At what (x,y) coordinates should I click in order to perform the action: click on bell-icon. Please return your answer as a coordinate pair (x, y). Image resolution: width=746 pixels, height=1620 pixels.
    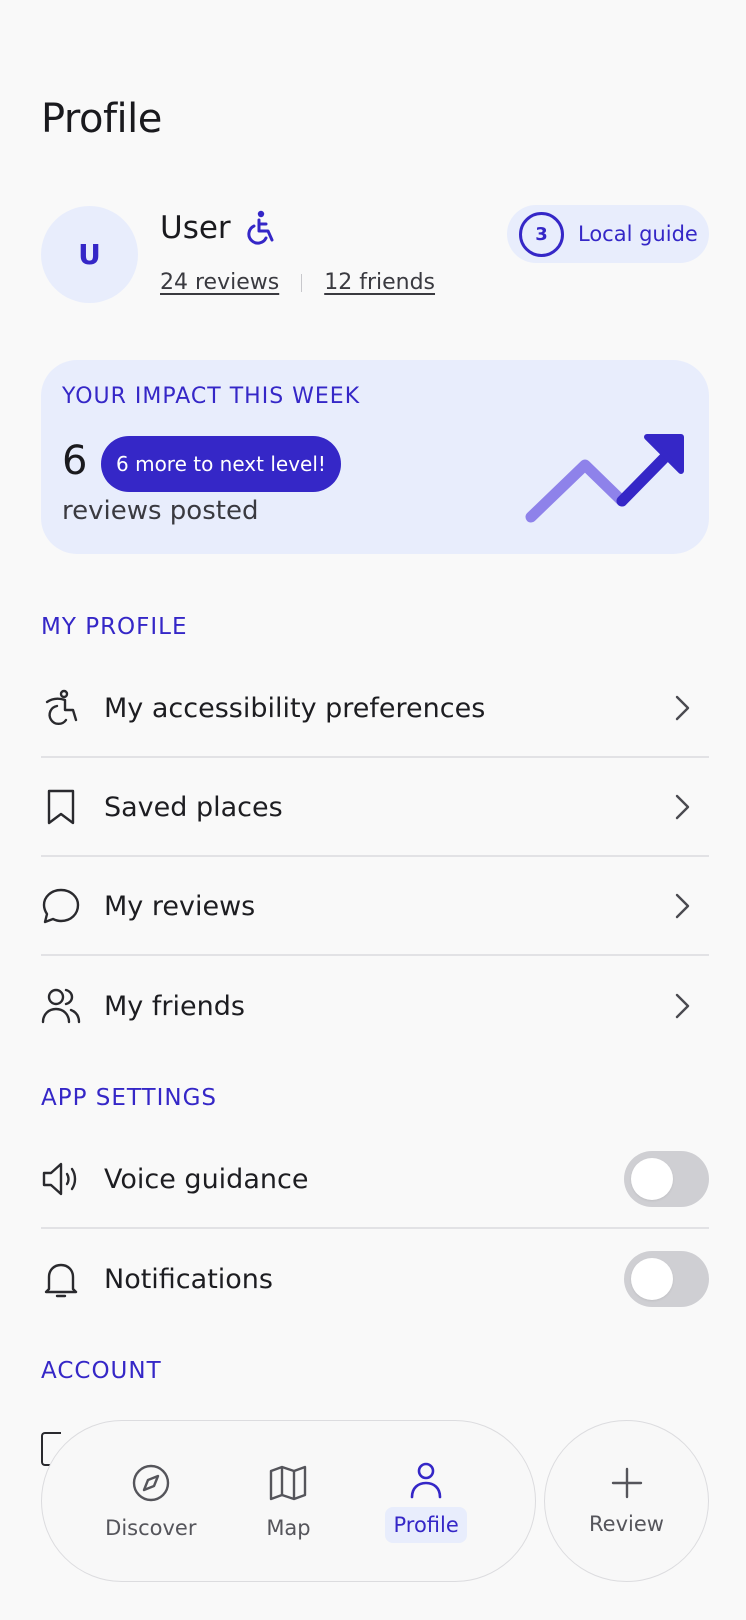
    Looking at the image, I should click on (61, 1279).